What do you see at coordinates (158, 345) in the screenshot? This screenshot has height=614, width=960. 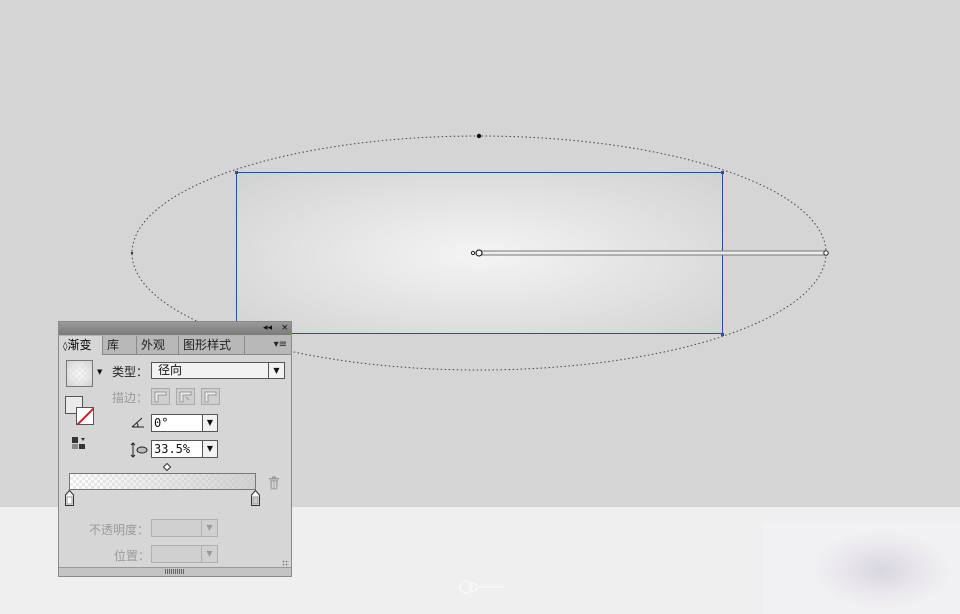 I see `tab-appearance: 外观` at bounding box center [158, 345].